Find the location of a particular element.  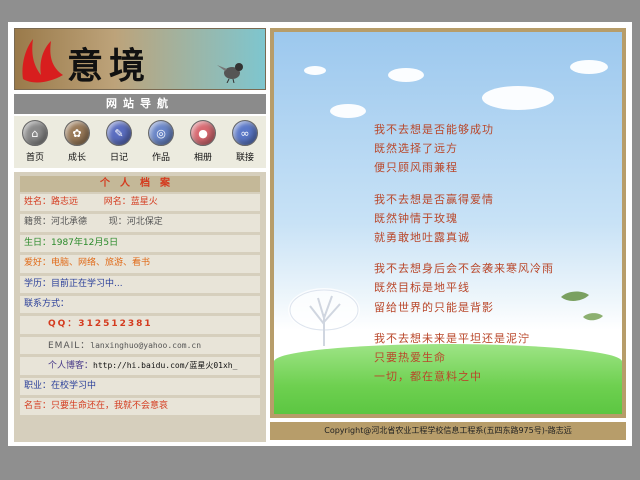

nav-label-home: 首页 is located at coordinates (34, 158).